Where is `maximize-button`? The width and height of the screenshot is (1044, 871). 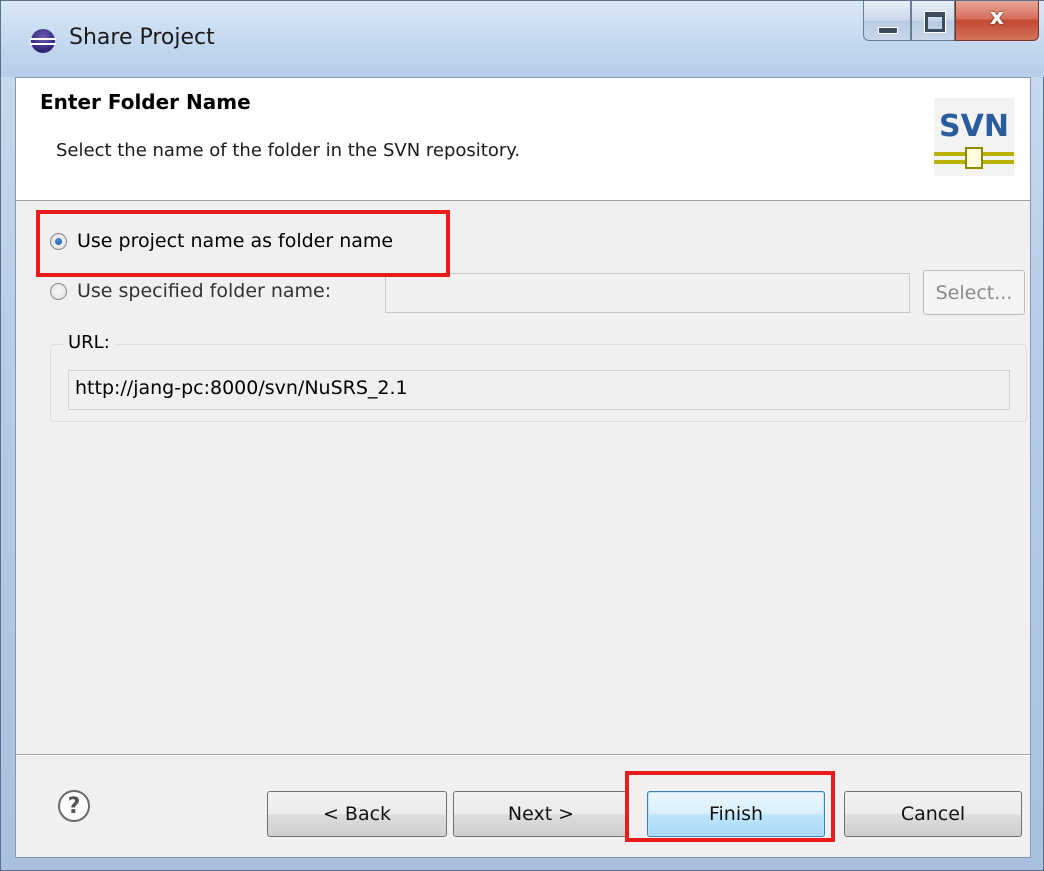 maximize-button is located at coordinates (933, 21).